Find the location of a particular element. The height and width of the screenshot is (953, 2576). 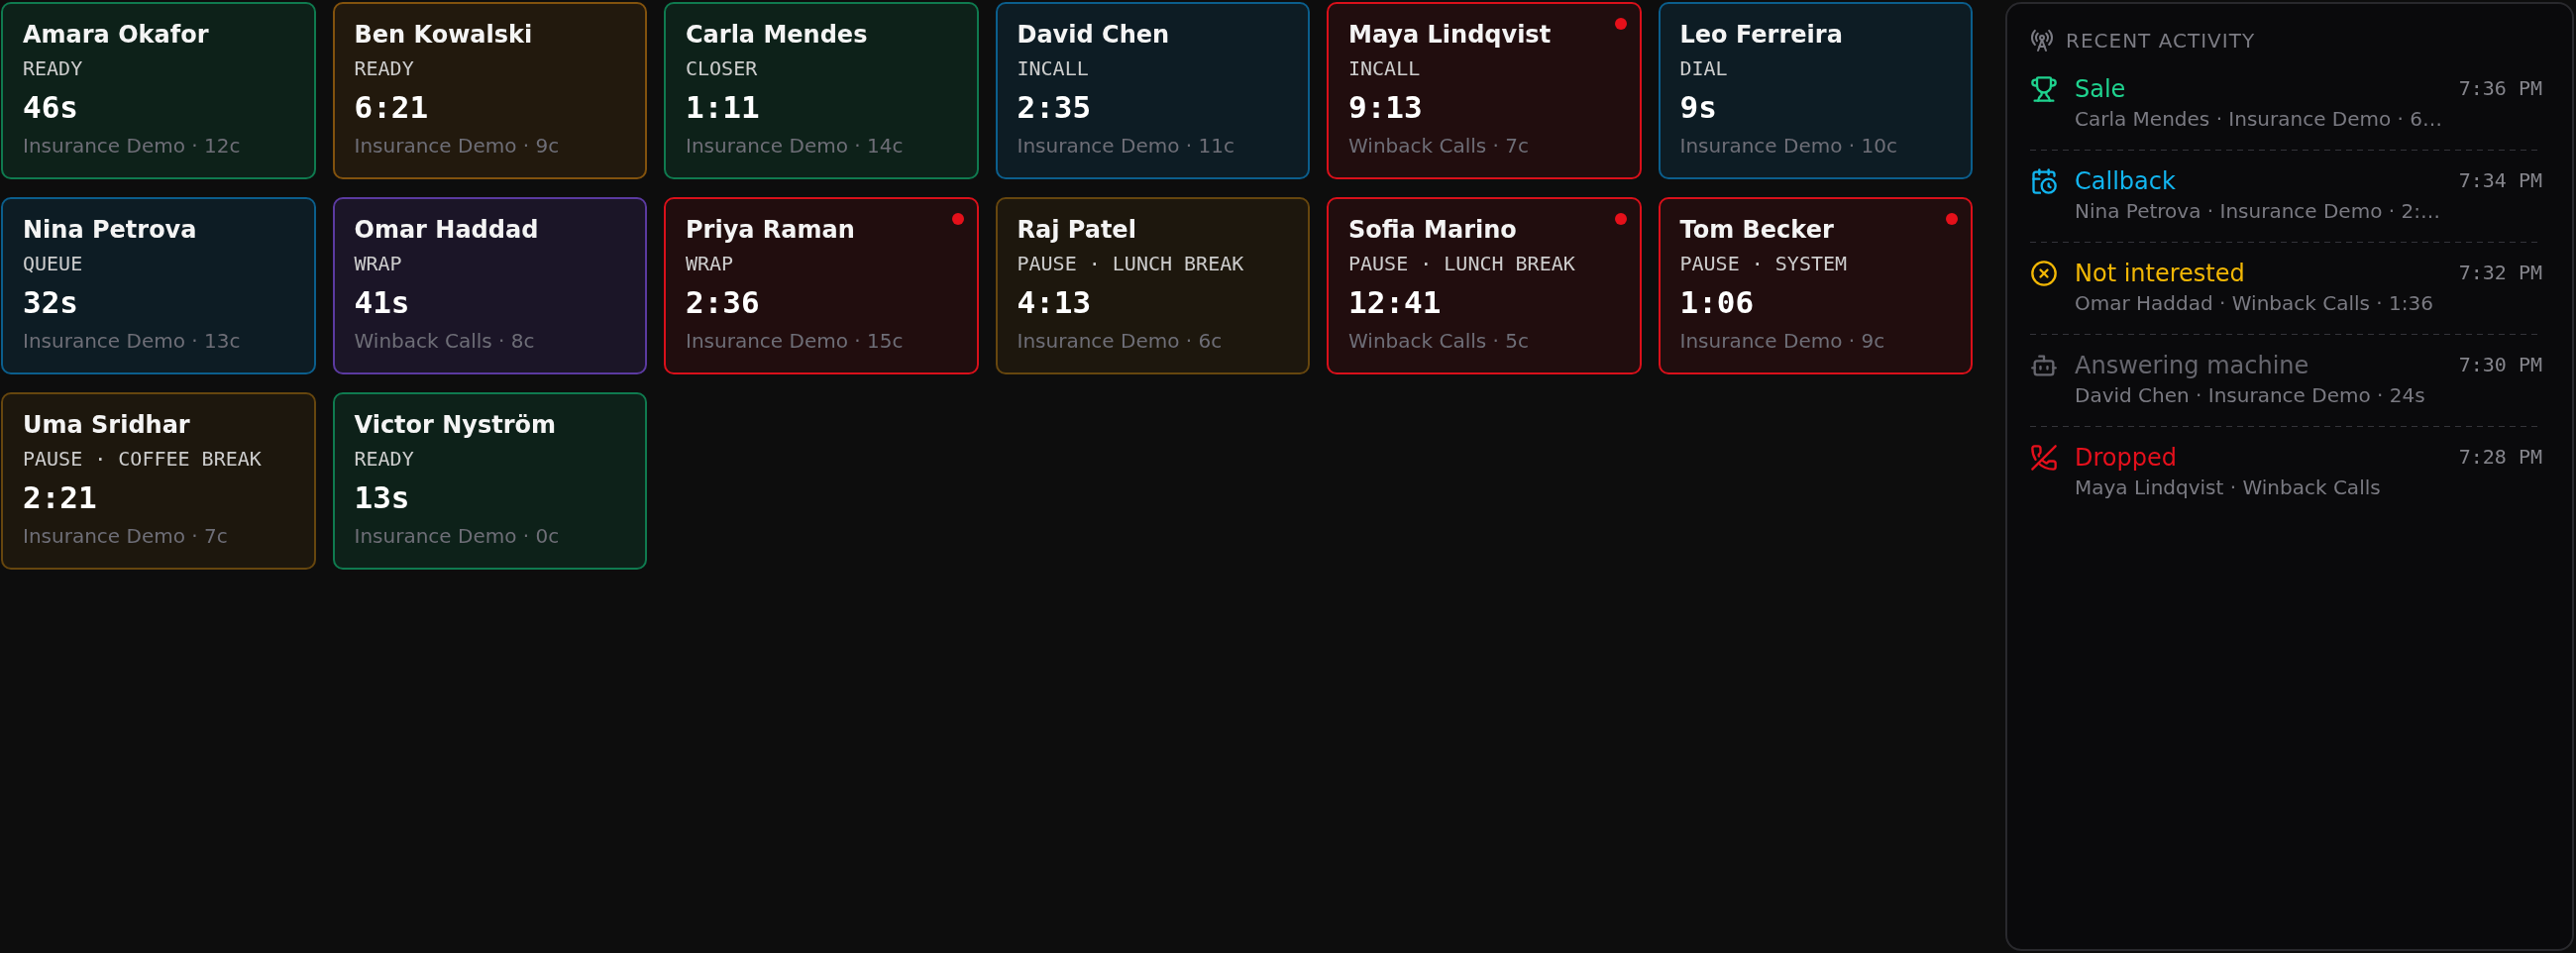

campaign-info: Insurance Demo · 11c is located at coordinates (1126, 146).